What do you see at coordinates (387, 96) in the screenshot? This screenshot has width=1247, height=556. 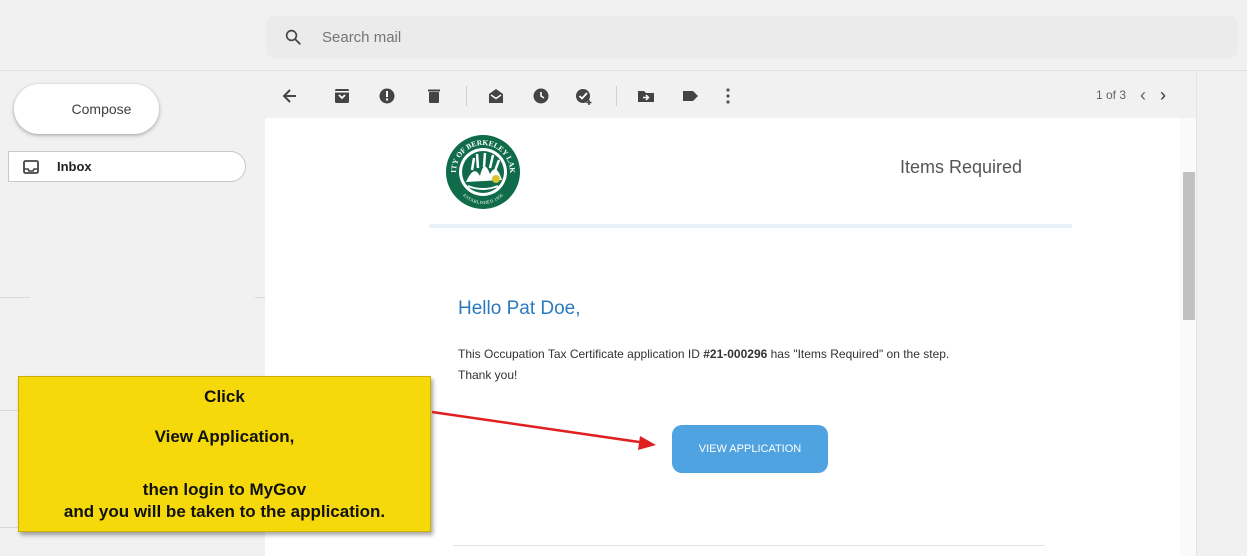 I see `report-spam-icon` at bounding box center [387, 96].